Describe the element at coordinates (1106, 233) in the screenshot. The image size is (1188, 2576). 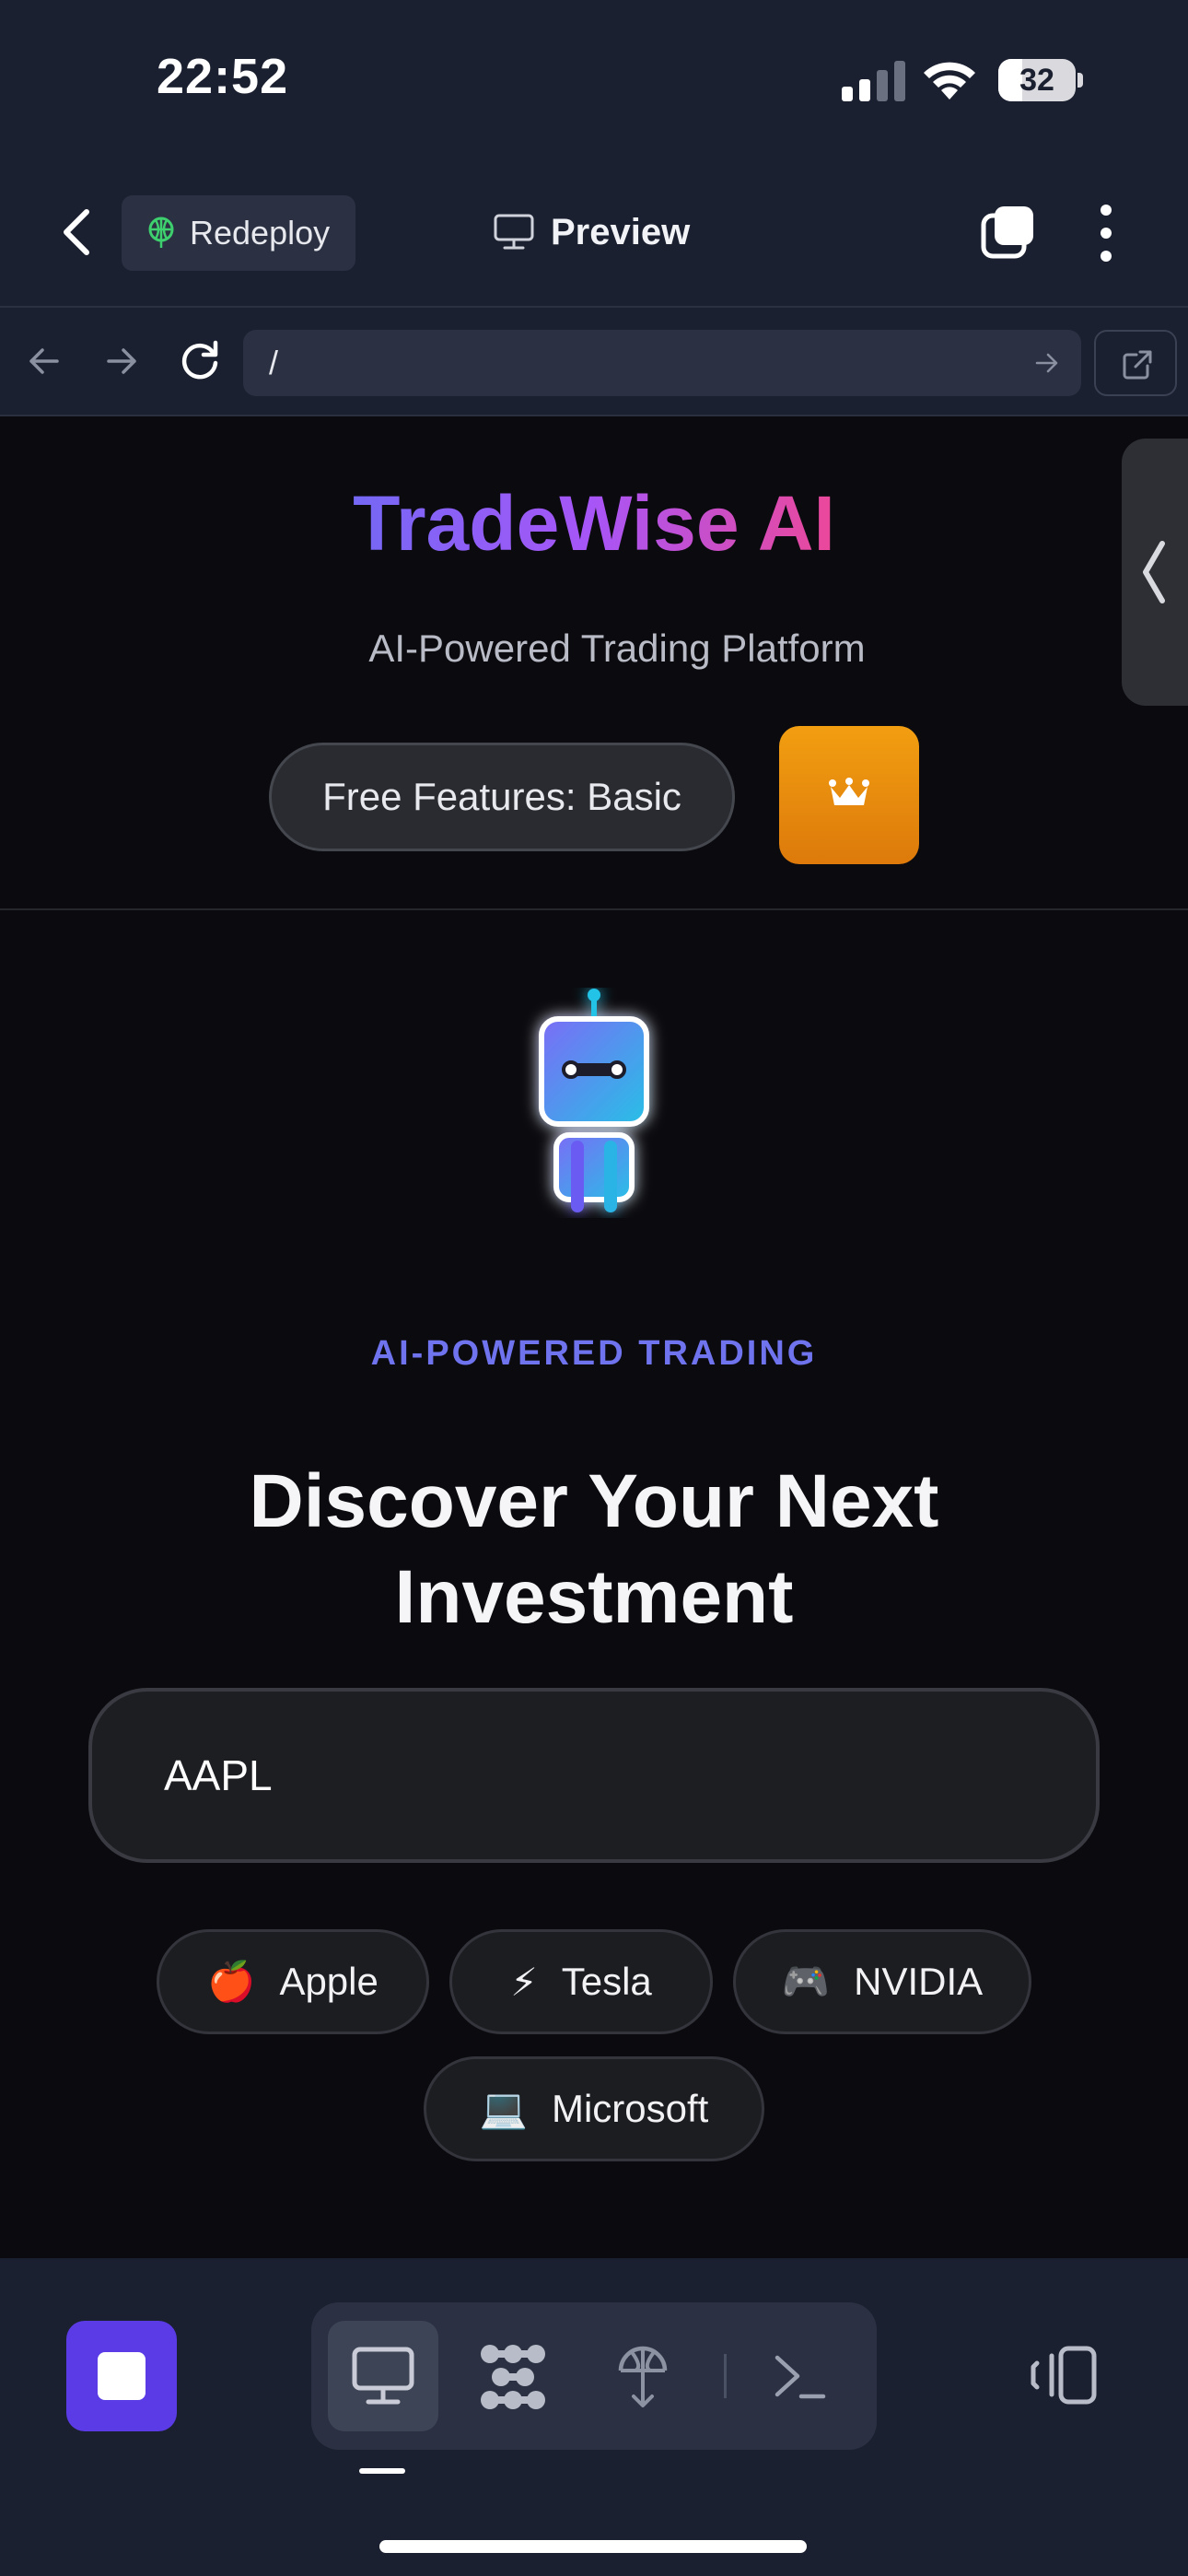
I see `more-vertical-icon` at that location.